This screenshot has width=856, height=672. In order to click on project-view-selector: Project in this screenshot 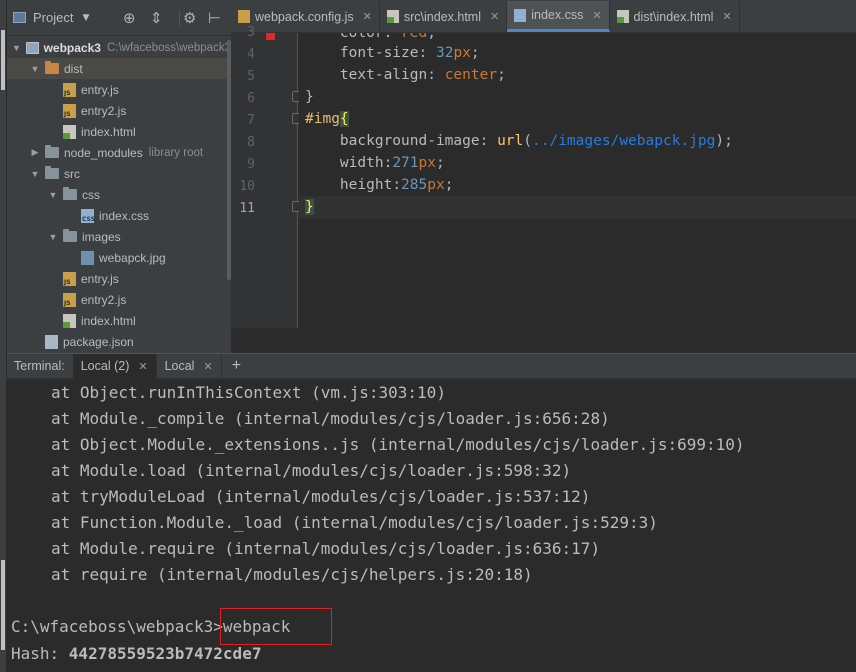, I will do `click(53, 17)`.